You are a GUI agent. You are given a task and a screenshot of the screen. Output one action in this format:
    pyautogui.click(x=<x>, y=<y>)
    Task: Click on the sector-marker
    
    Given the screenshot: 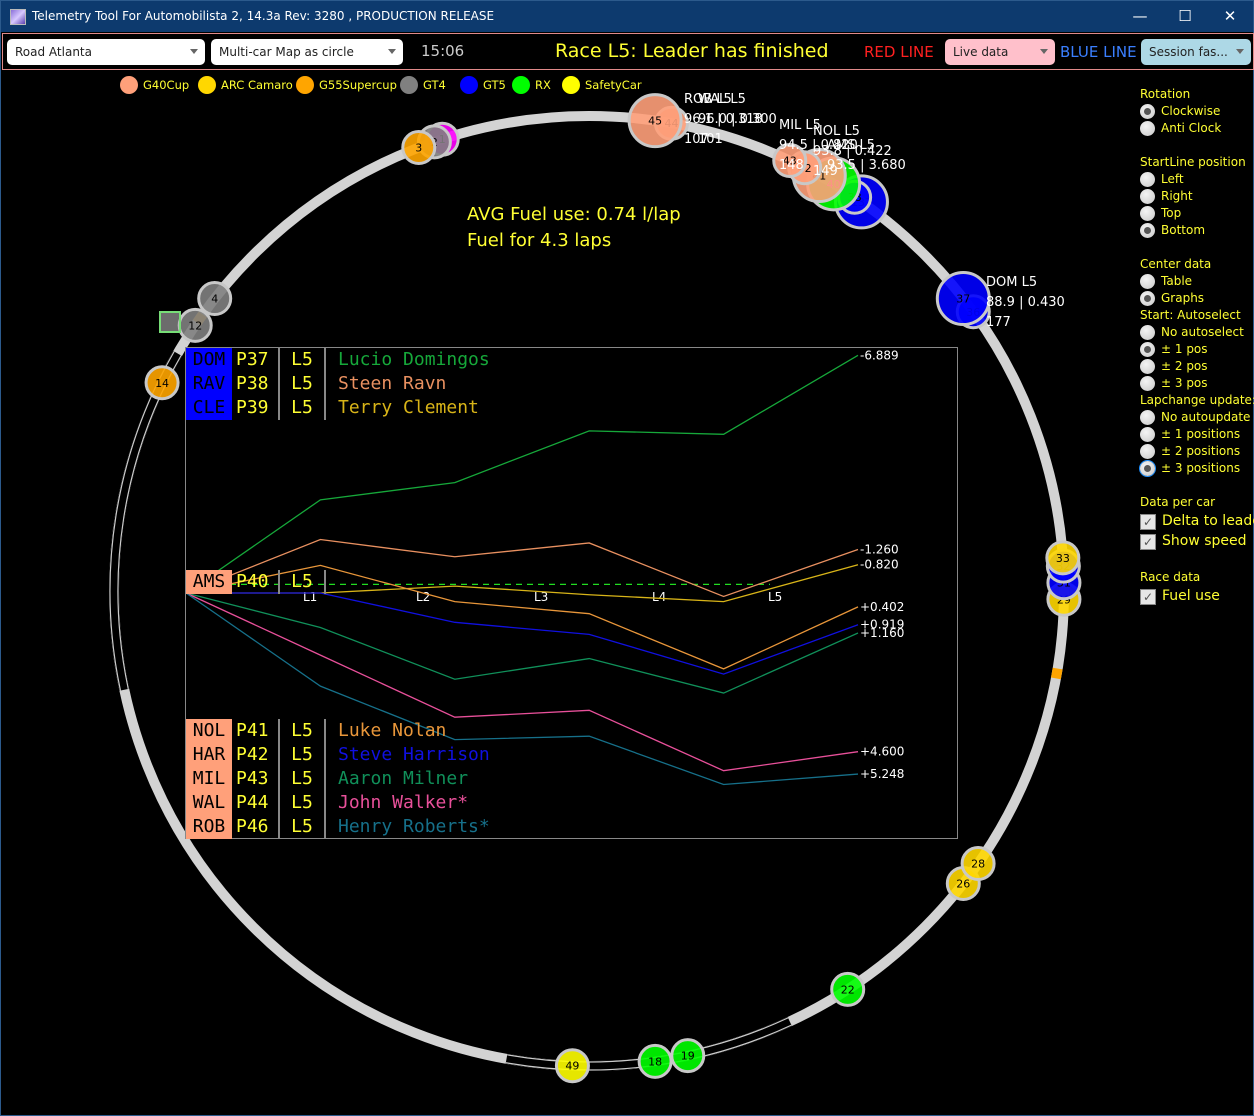 What is the action you would take?
    pyautogui.click(x=1056, y=673)
    